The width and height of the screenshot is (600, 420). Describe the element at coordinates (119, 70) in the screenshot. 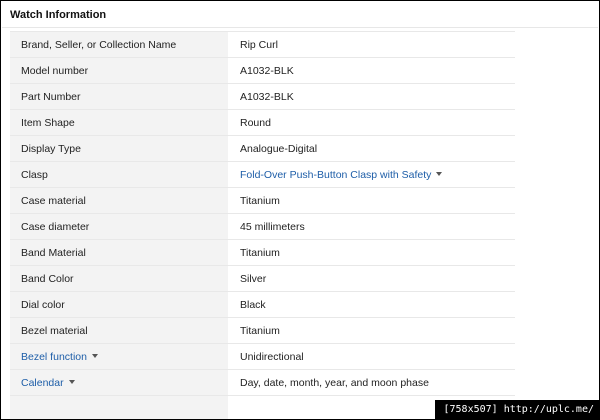

I see `row-label: Model number` at that location.